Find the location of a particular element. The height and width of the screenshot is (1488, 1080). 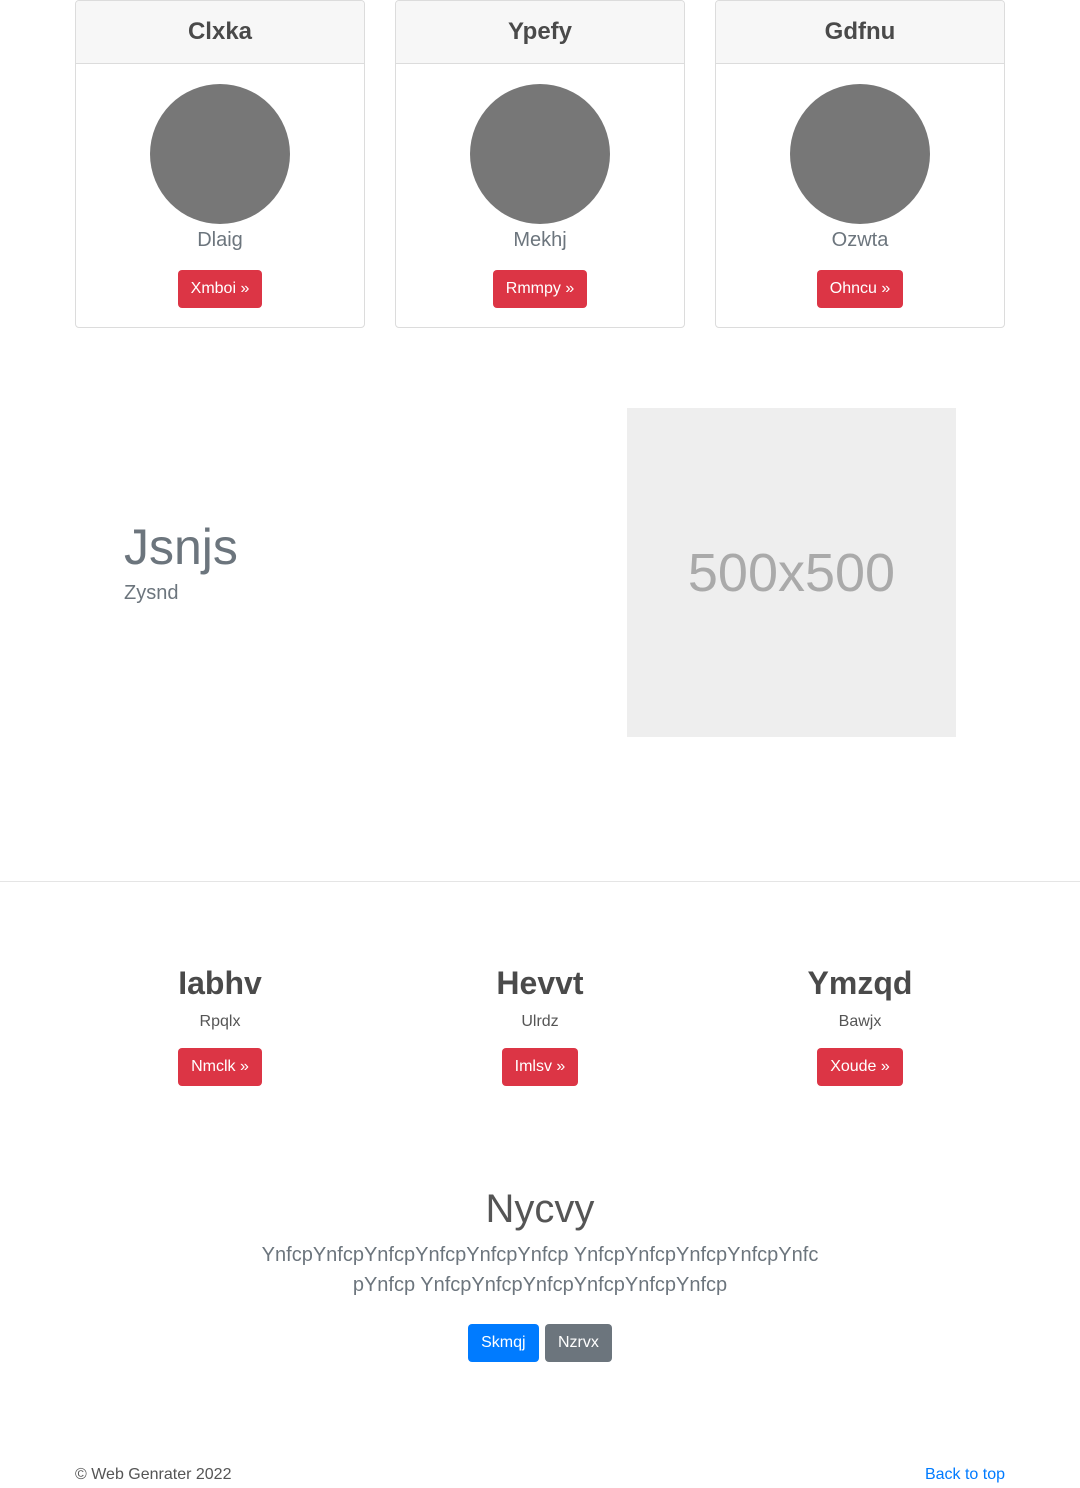

card: Ypefy Mekhj Rmmpy » is located at coordinates (540, 164).